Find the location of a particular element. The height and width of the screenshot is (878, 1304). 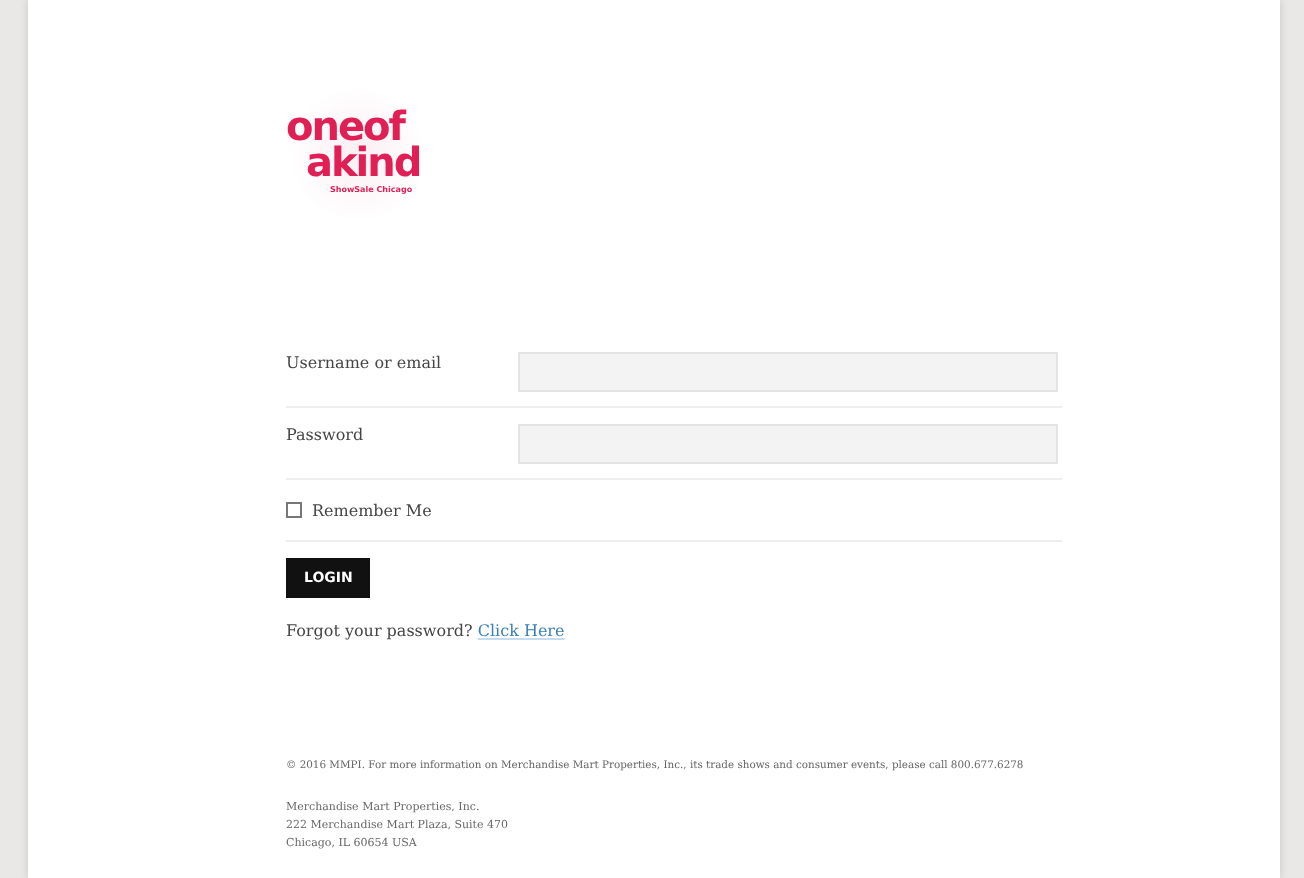

remember-label: Remember Me is located at coordinates (373, 510).